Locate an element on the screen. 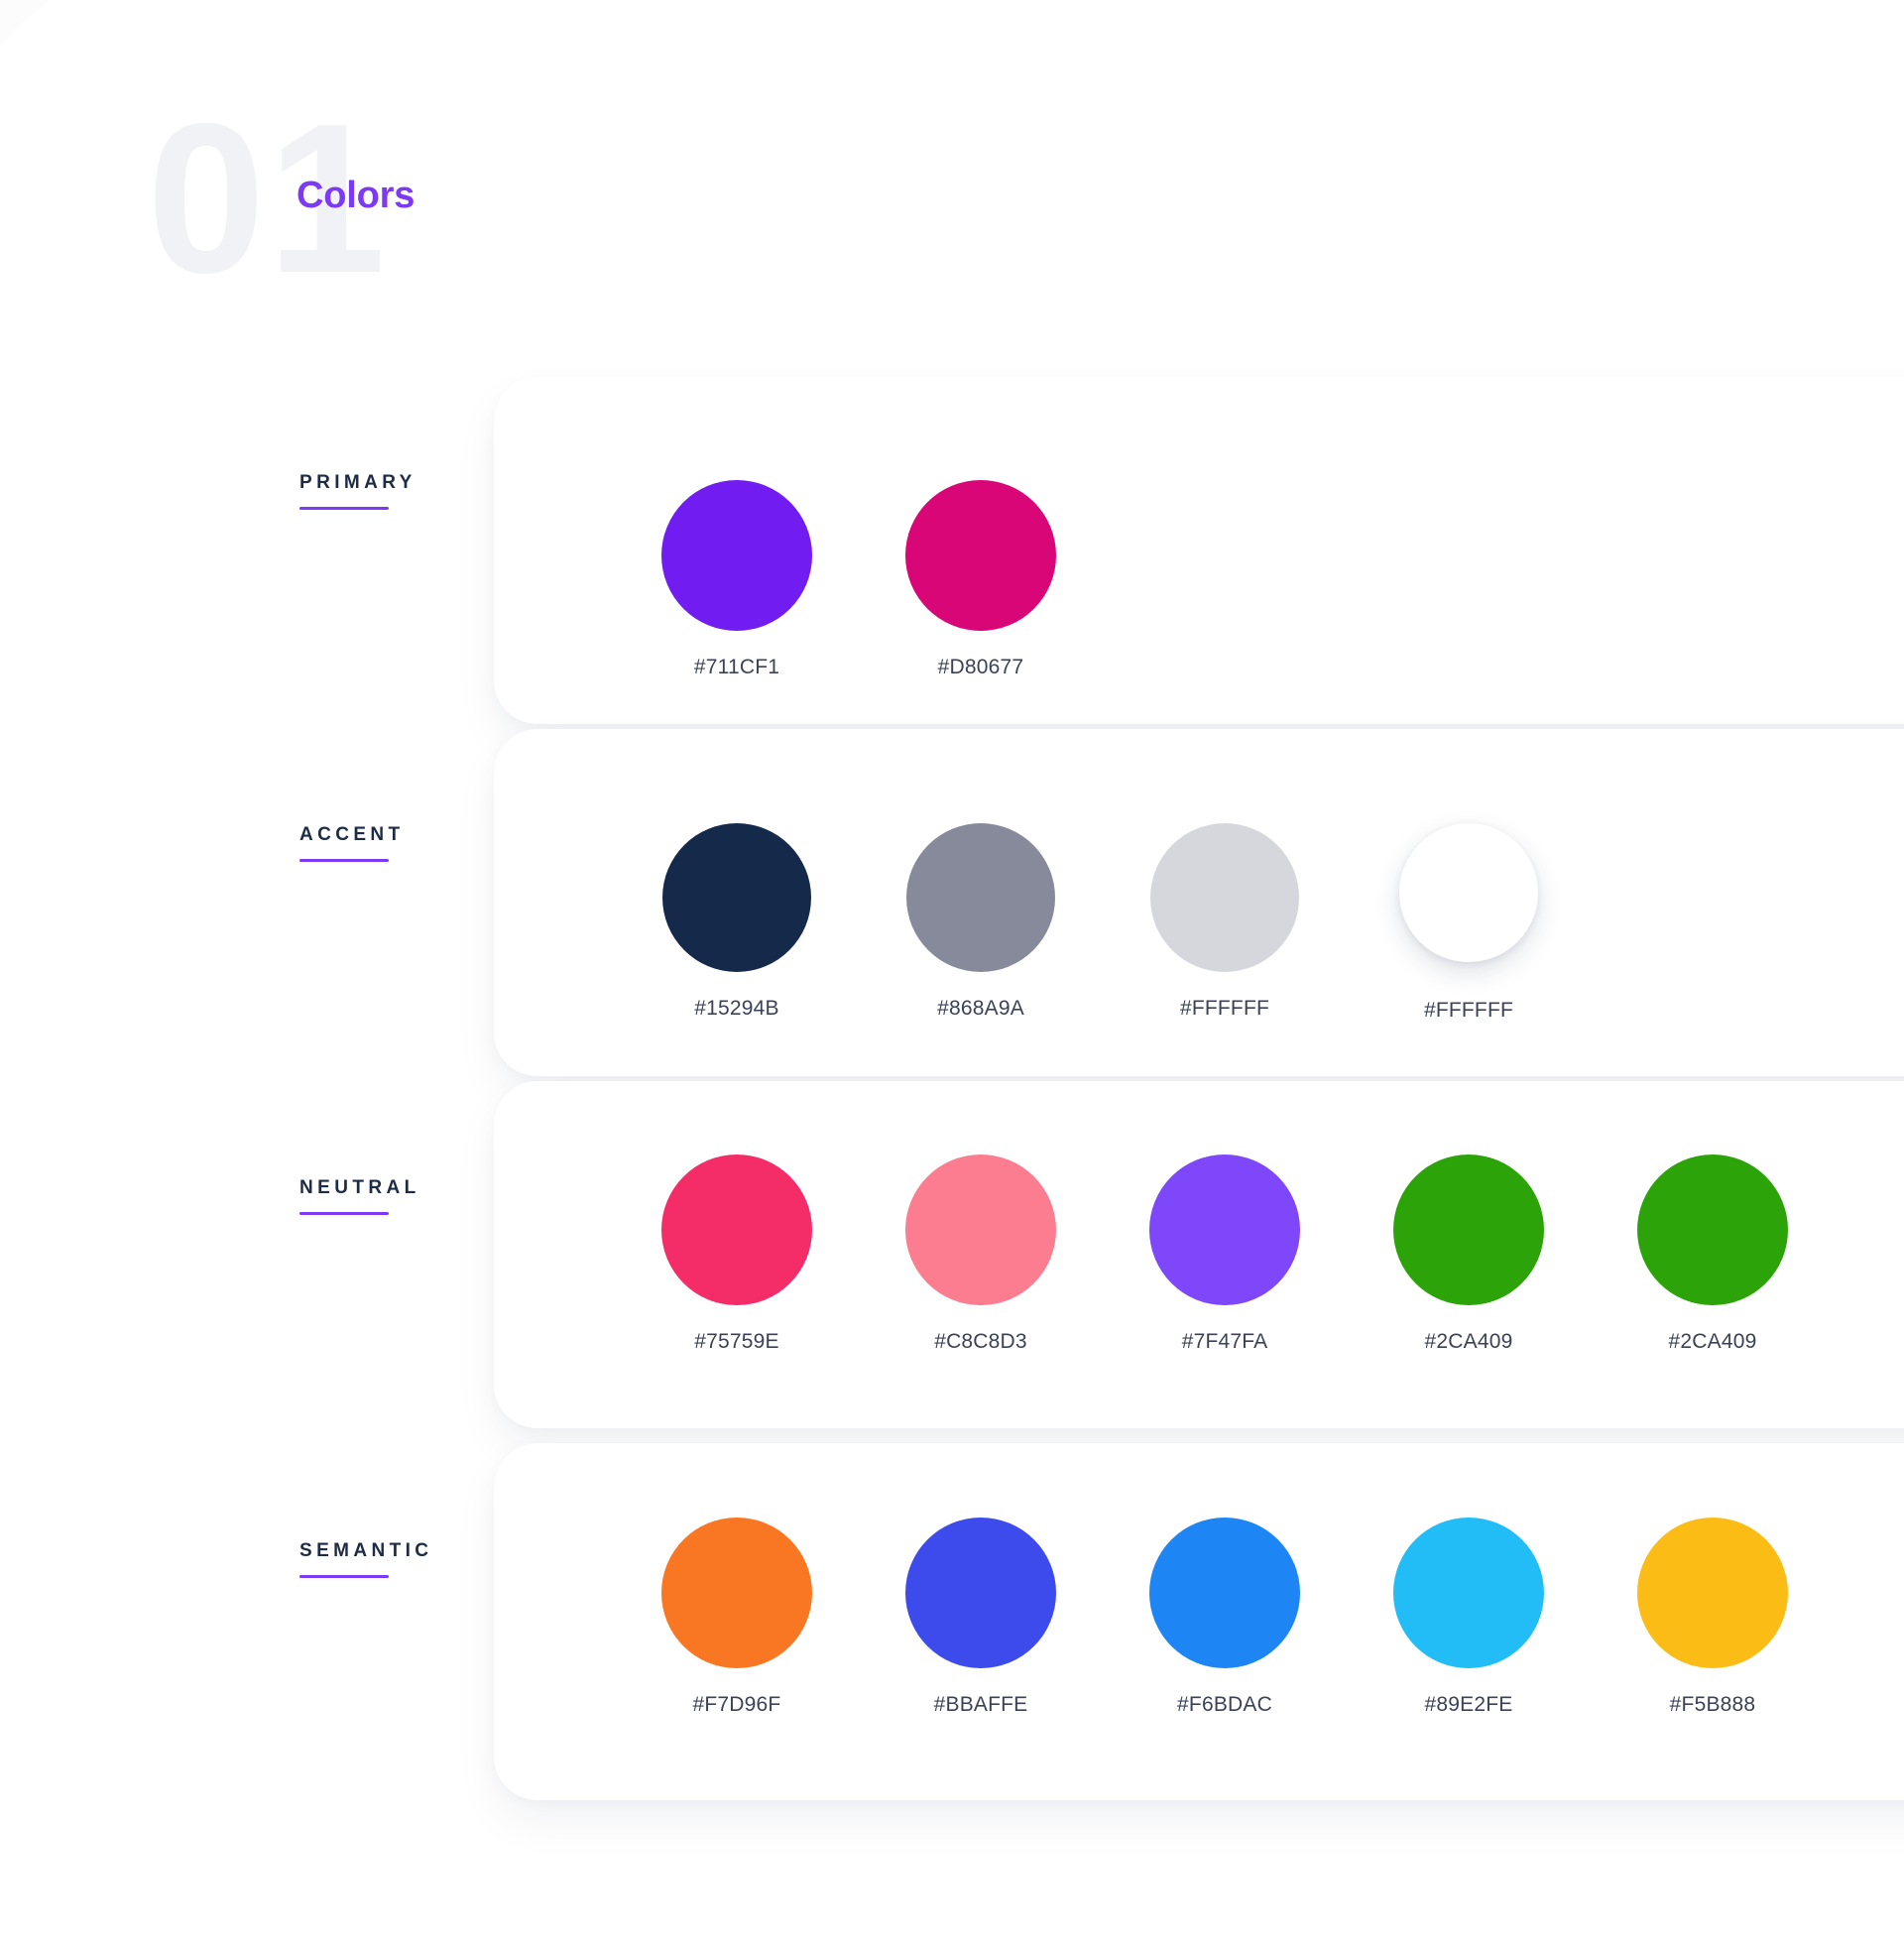 Image resolution: width=1904 pixels, height=1945 pixels. color-swatch: #15294B is located at coordinates (737, 921).